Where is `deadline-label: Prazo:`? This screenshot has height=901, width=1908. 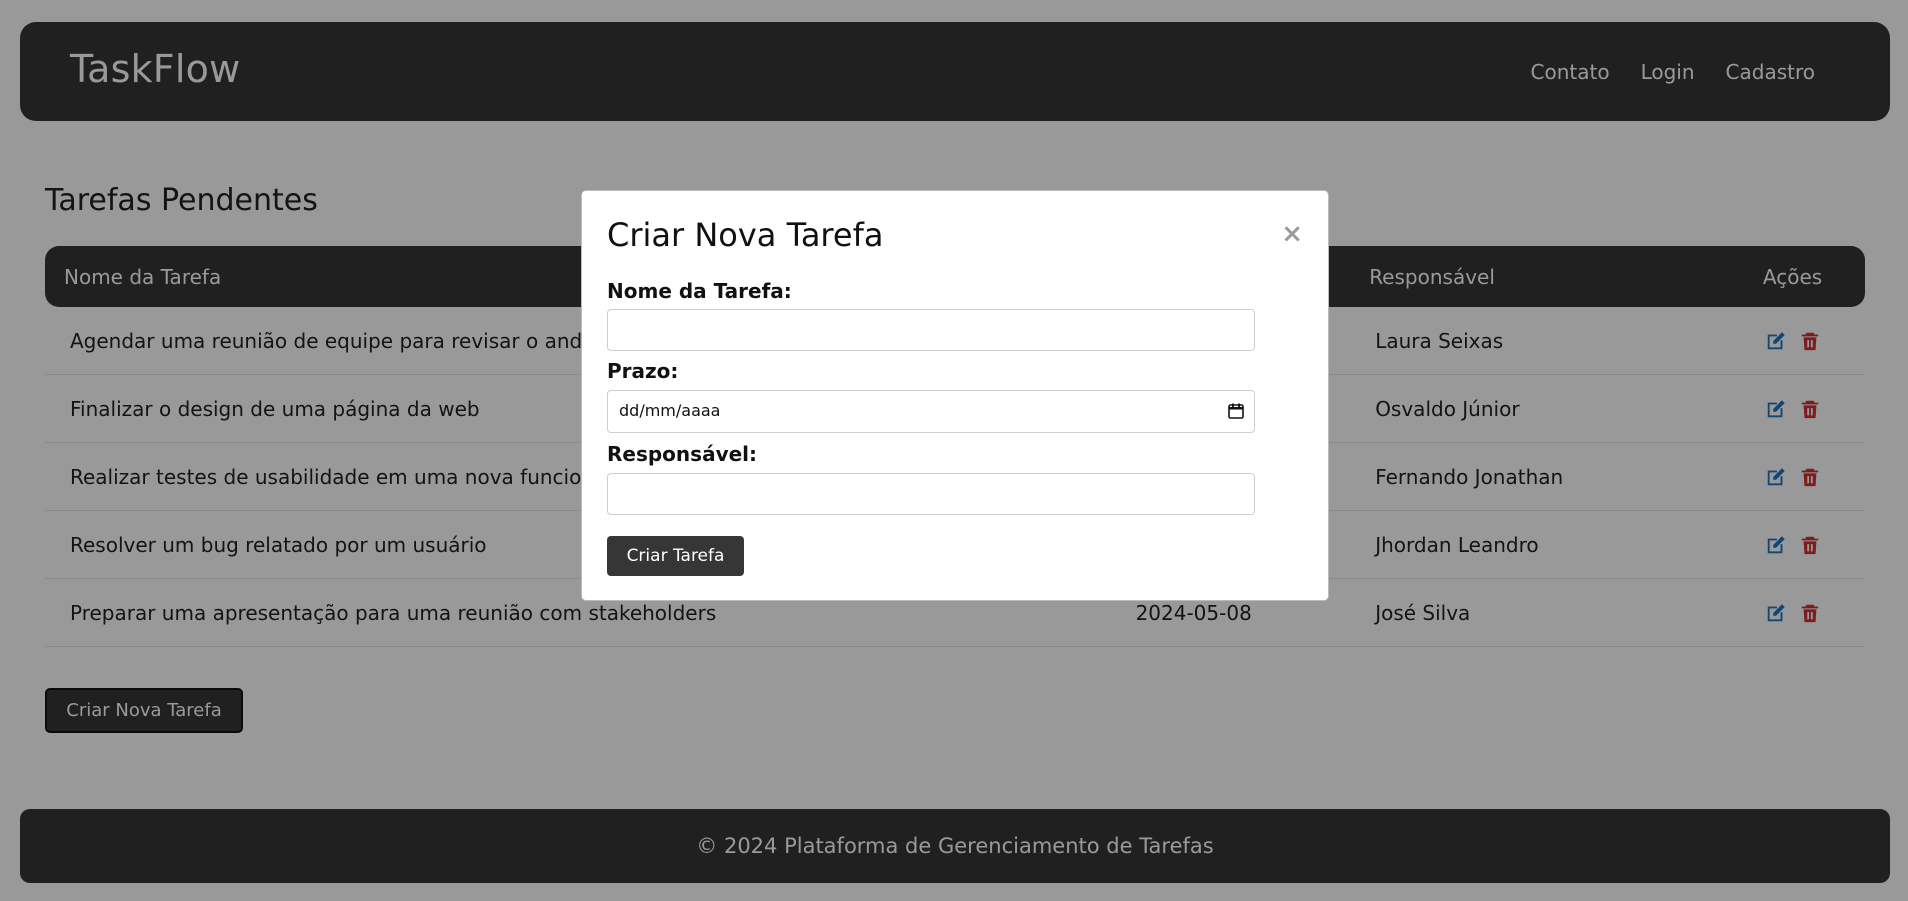 deadline-label: Prazo: is located at coordinates (643, 371).